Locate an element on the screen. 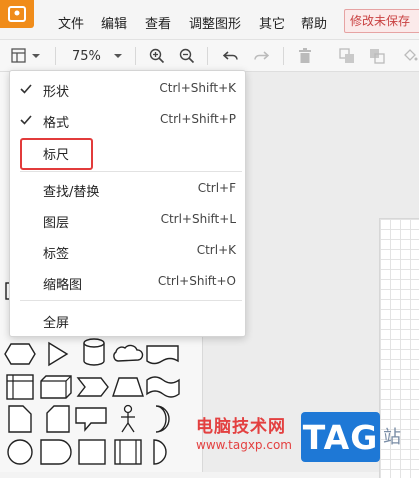  trapezoid-shape-icon is located at coordinates (128, 387).